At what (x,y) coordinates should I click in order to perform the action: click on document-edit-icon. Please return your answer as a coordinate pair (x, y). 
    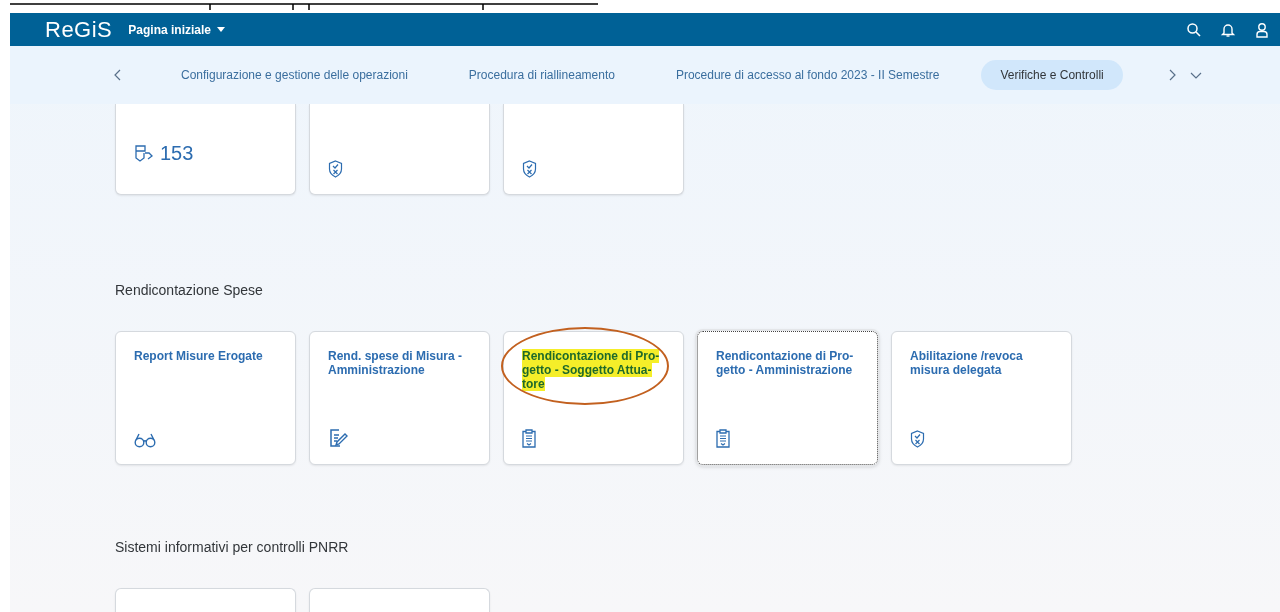
    Looking at the image, I should click on (338, 438).